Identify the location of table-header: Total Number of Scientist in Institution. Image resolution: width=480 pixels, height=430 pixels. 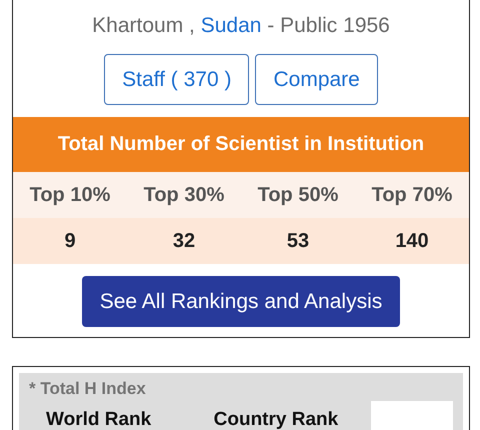
(241, 144).